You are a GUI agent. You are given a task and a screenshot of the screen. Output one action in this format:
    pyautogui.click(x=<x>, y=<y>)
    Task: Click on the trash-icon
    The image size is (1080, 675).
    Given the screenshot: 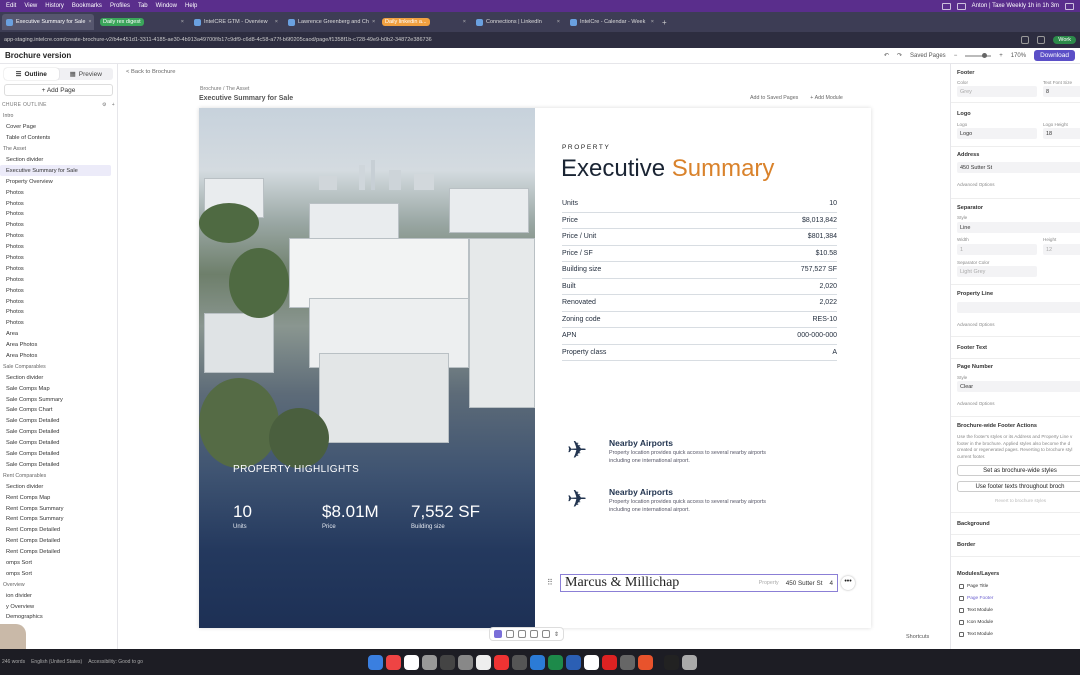 What is the action you would take?
    pyautogui.click(x=689, y=662)
    